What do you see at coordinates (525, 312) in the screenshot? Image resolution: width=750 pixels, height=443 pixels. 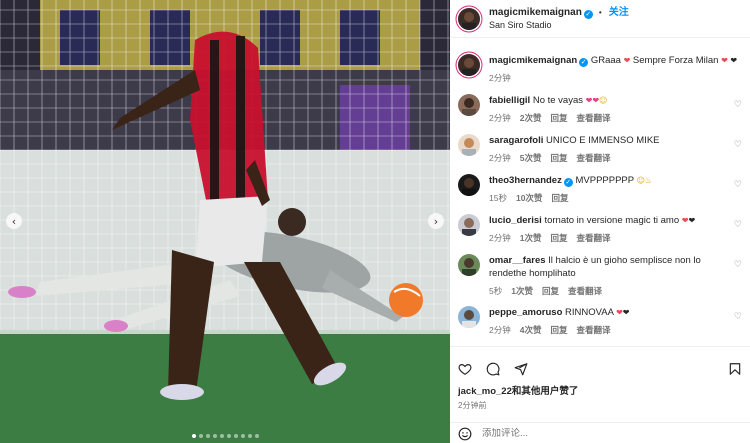 I see `comment-username: peppe_amoruso` at bounding box center [525, 312].